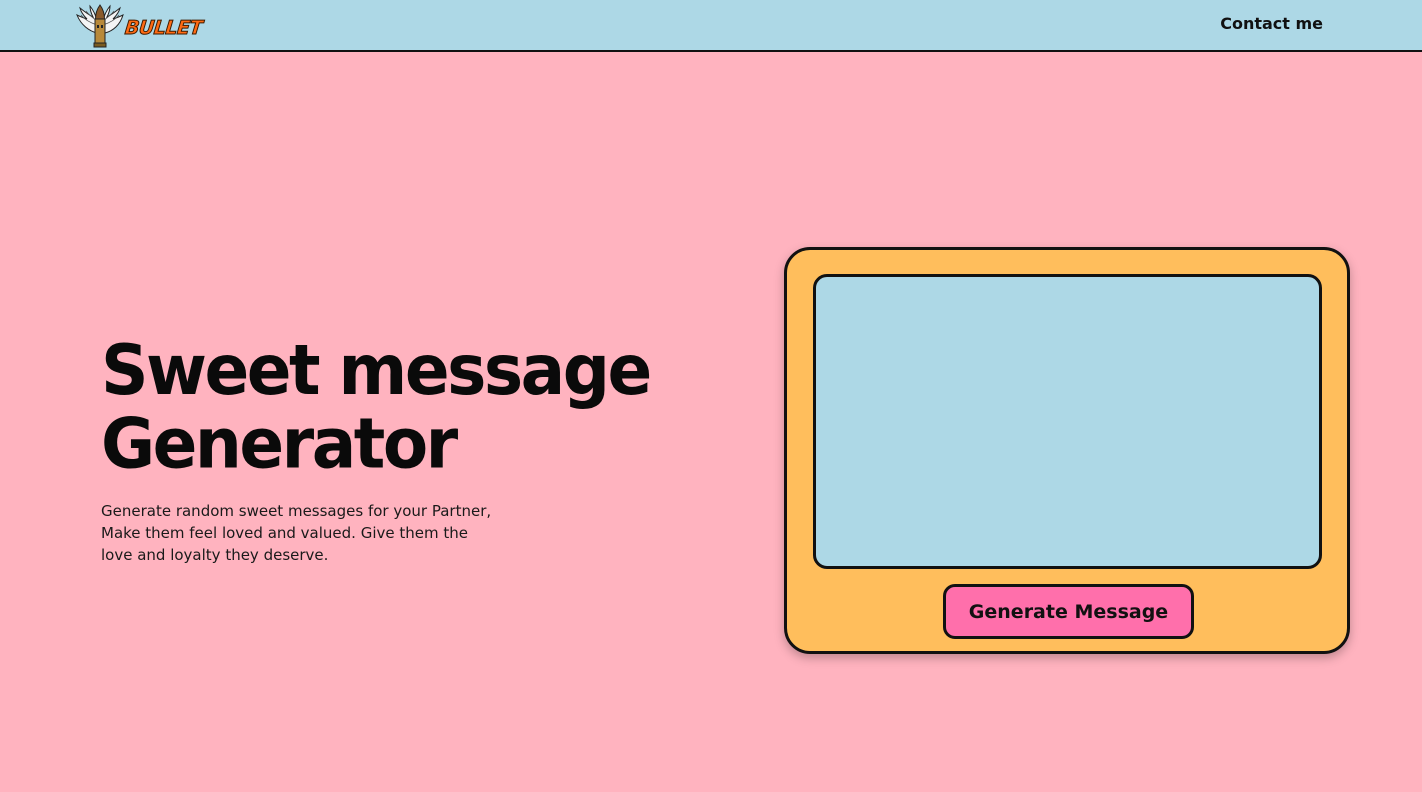 This screenshot has width=1422, height=792. Describe the element at coordinates (279, 444) in the screenshot. I see `page-title-line-2: Generator` at that location.